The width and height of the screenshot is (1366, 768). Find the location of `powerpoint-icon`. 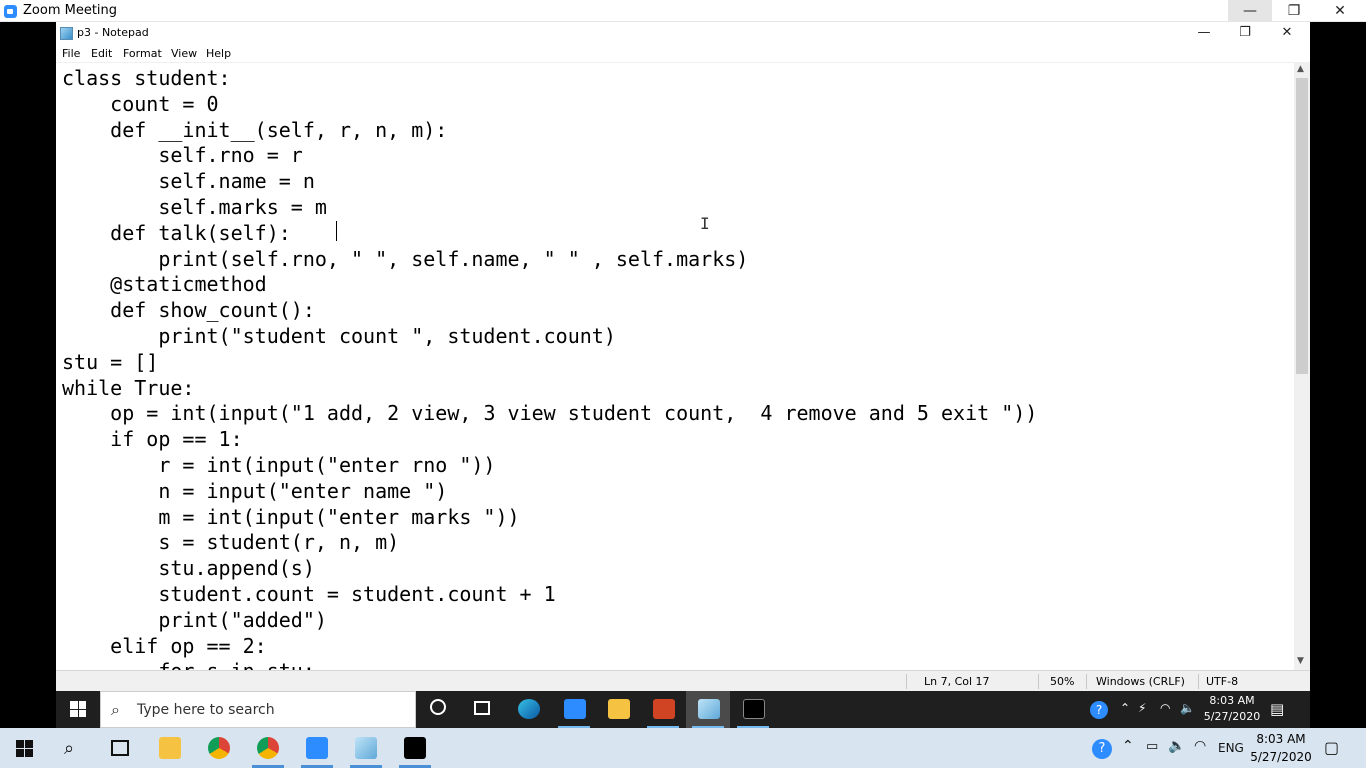

powerpoint-icon is located at coordinates (663, 709).